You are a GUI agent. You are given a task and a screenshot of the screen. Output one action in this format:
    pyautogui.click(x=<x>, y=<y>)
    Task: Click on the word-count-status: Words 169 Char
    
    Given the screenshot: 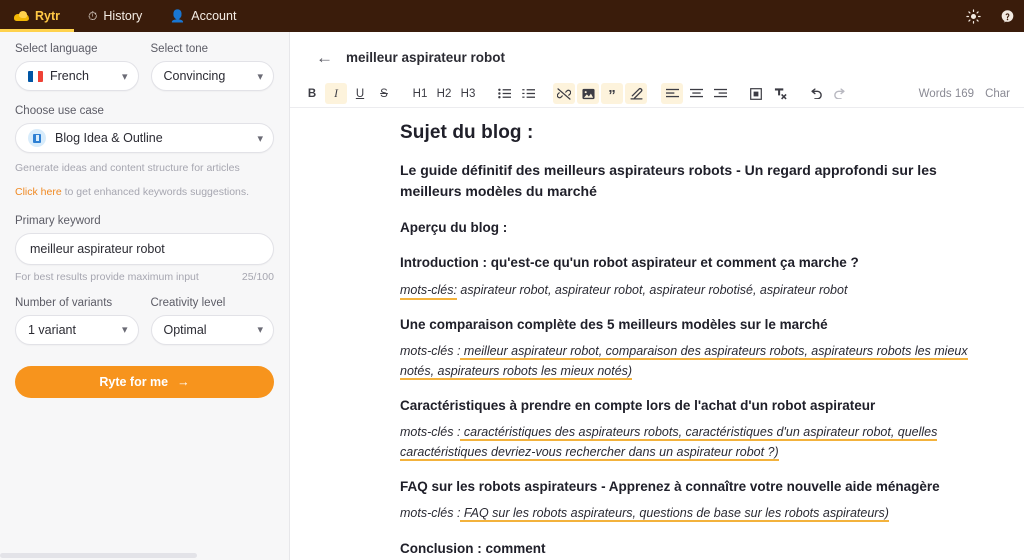 What is the action you would take?
    pyautogui.click(x=959, y=94)
    